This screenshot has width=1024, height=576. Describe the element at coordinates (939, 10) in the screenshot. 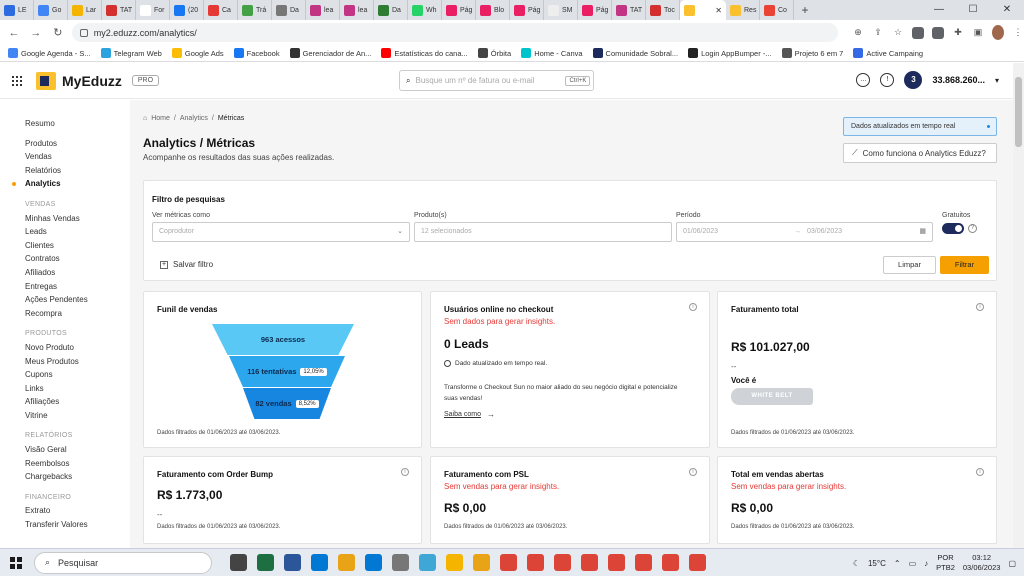

I see `minimize-icon: —` at that location.